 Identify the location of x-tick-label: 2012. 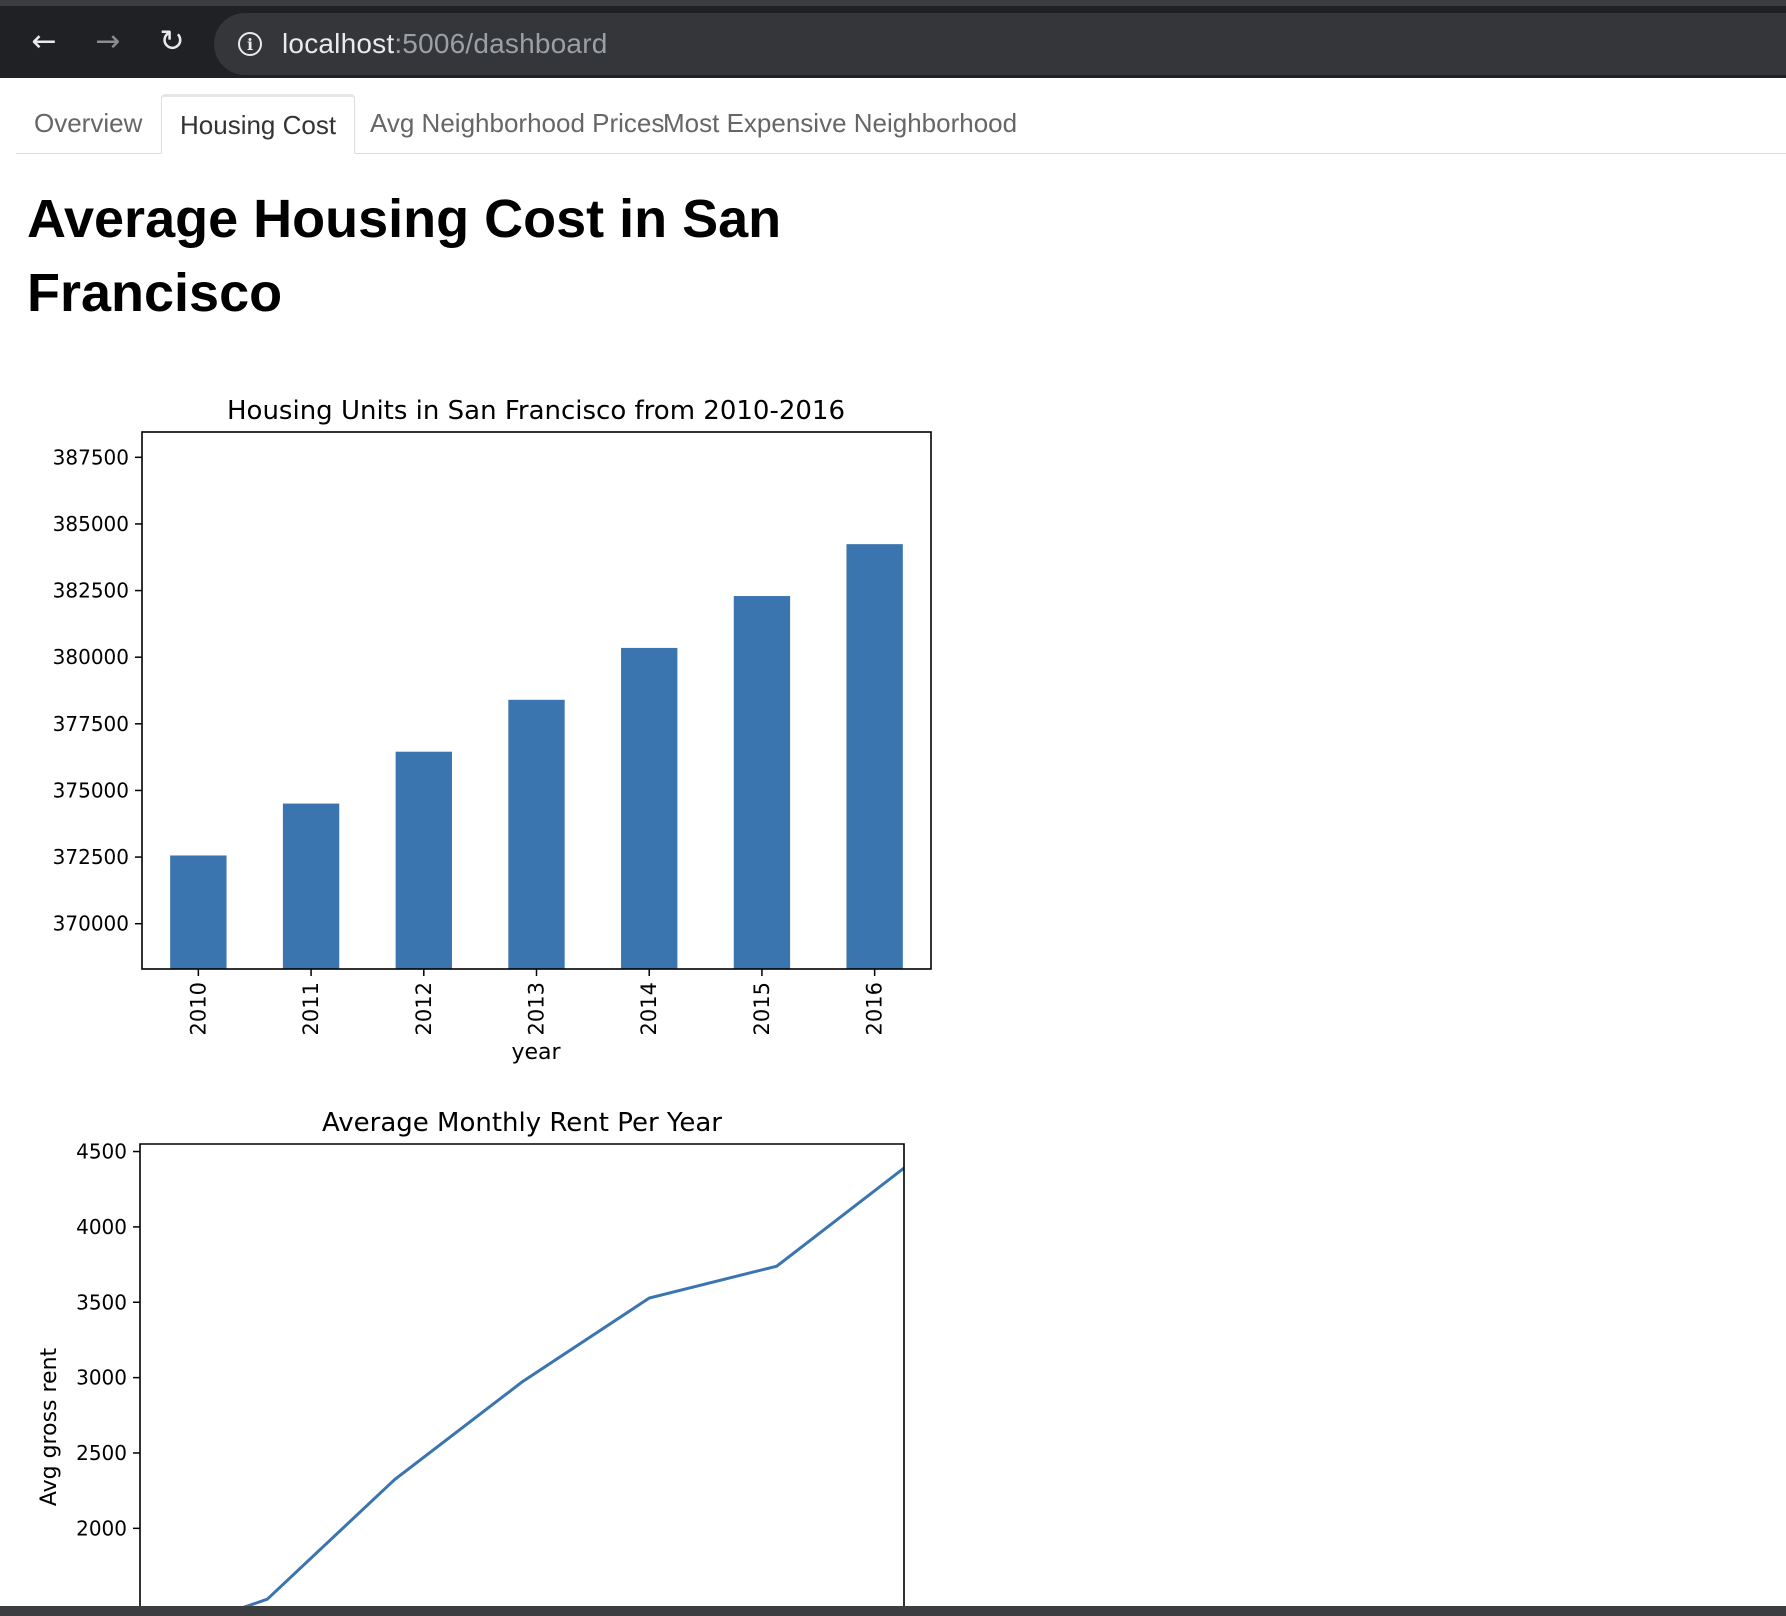
(424, 1008).